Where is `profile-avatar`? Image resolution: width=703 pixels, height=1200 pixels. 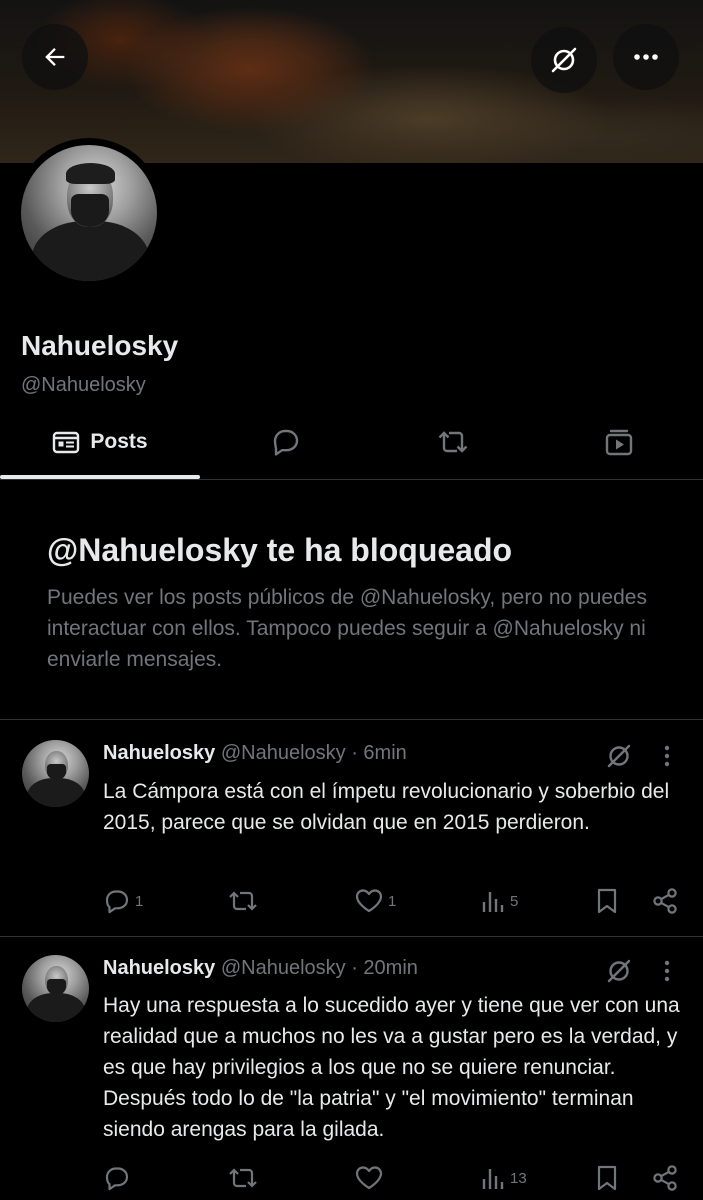
profile-avatar is located at coordinates (89, 213).